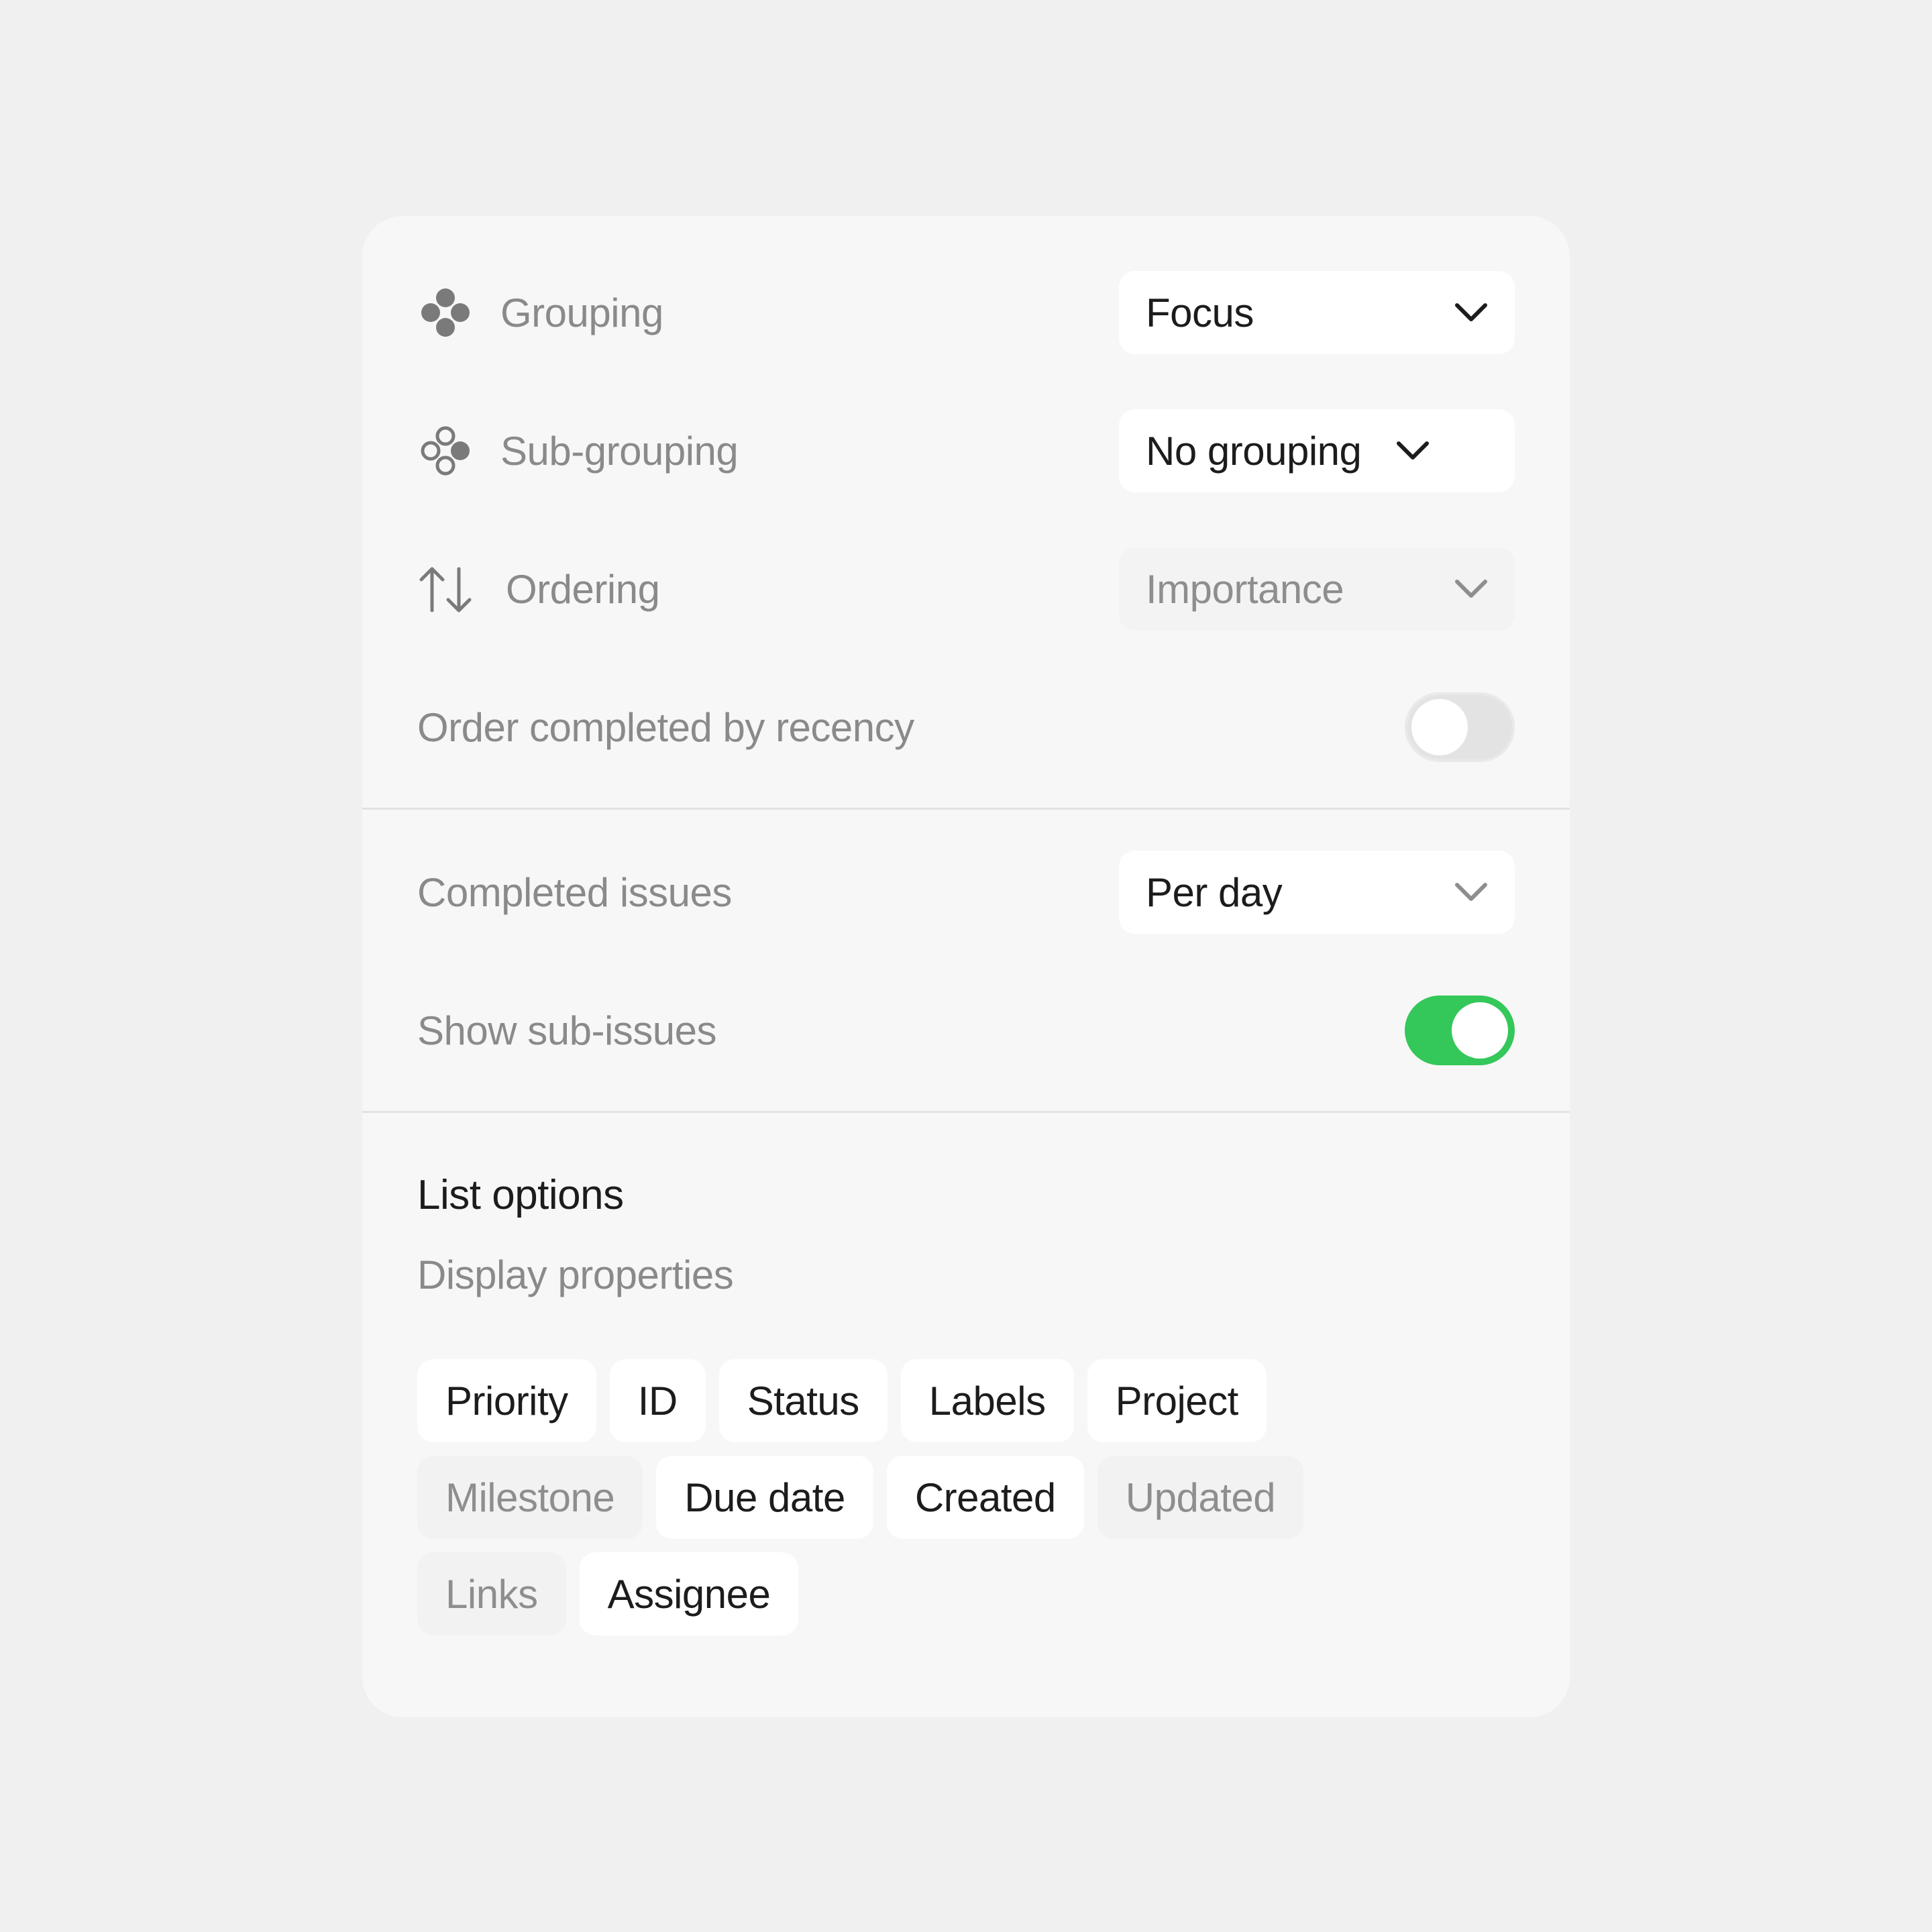 Image resolution: width=1932 pixels, height=1932 pixels. I want to click on grouping-dropdown: Focus, so click(1317, 312).